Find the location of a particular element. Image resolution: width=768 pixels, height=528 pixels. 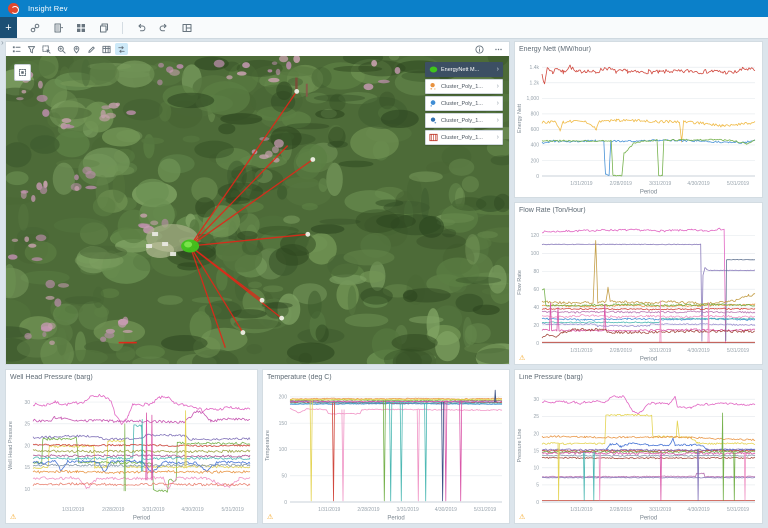

series-t-dip-teal2 is located at coordinates (401, 452).